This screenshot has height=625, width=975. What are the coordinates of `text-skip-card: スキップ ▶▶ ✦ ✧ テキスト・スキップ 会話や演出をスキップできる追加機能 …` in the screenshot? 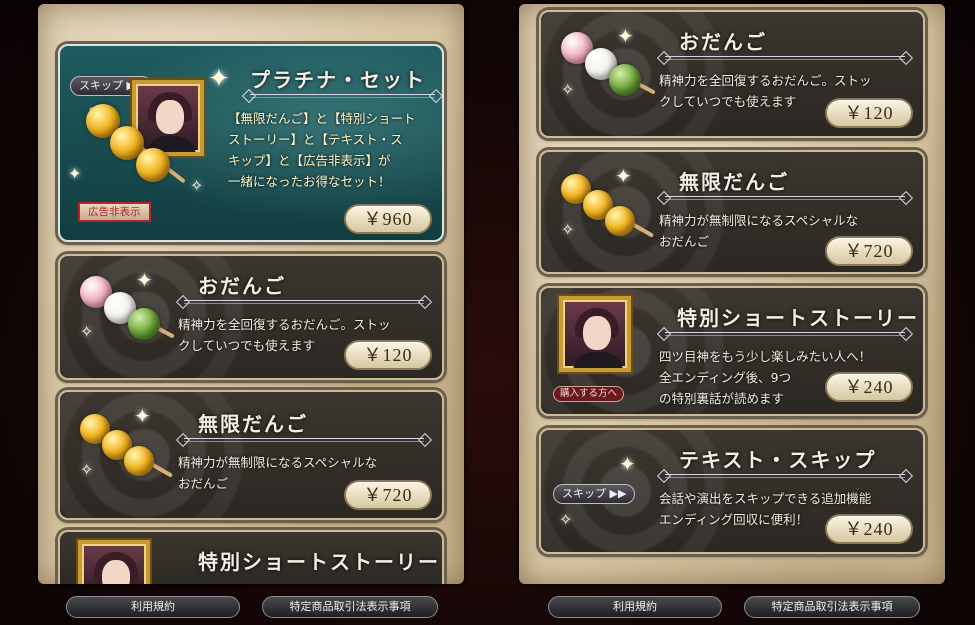 It's located at (732, 491).